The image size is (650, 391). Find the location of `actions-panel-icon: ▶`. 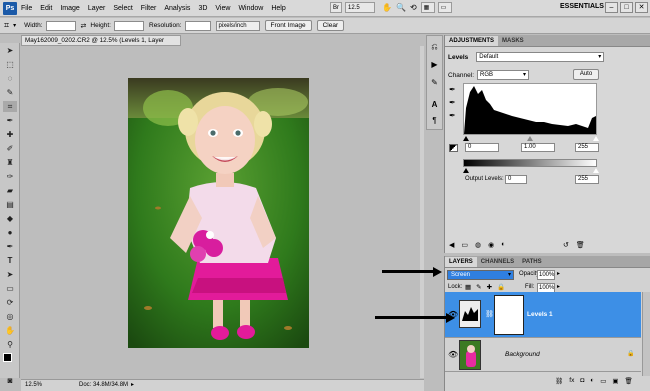

actions-panel-icon: ▶ is located at coordinates (434, 67).